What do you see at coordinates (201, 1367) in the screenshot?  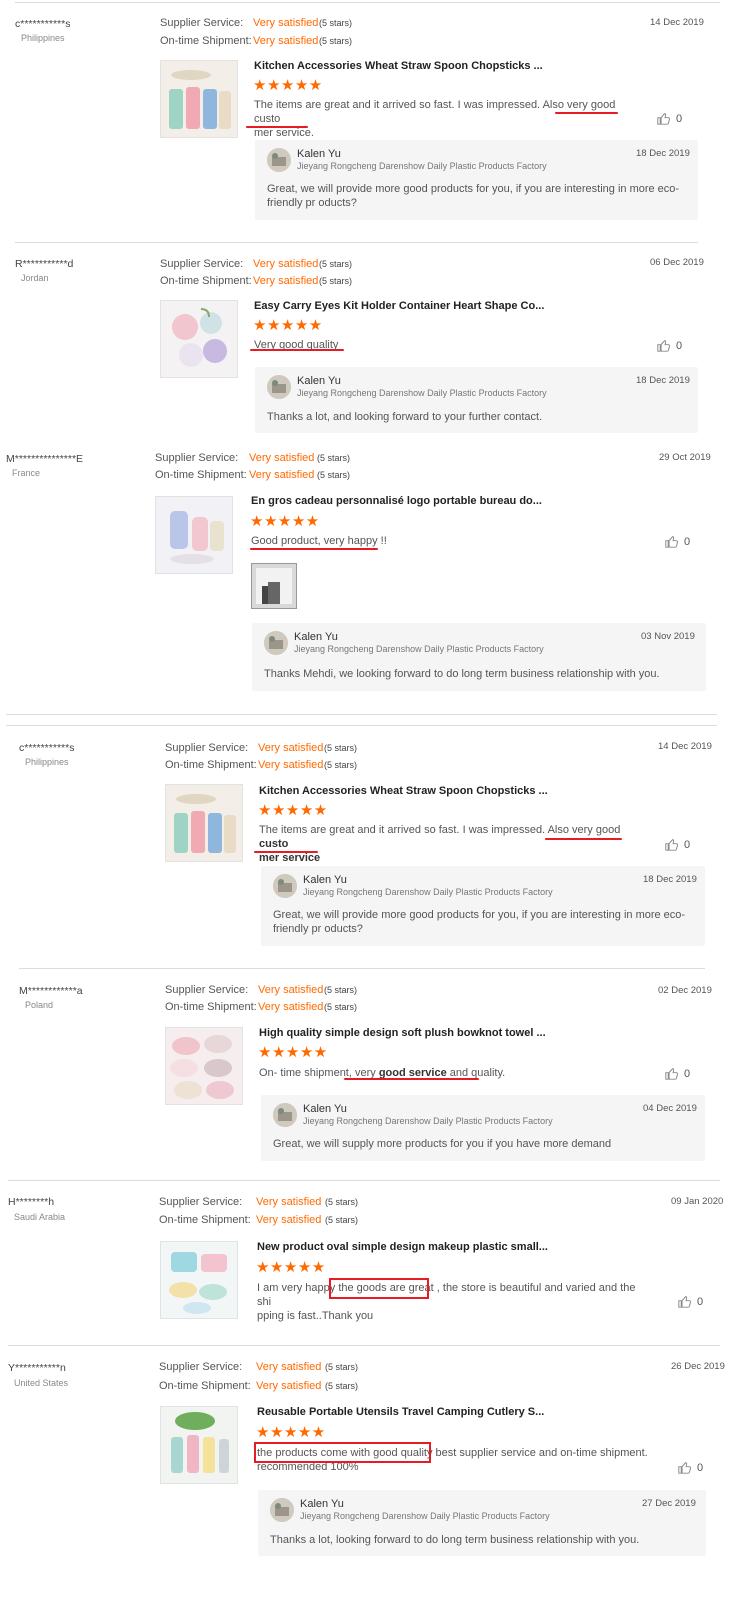 I see `supplier-service-label: Supplier Service:` at bounding box center [201, 1367].